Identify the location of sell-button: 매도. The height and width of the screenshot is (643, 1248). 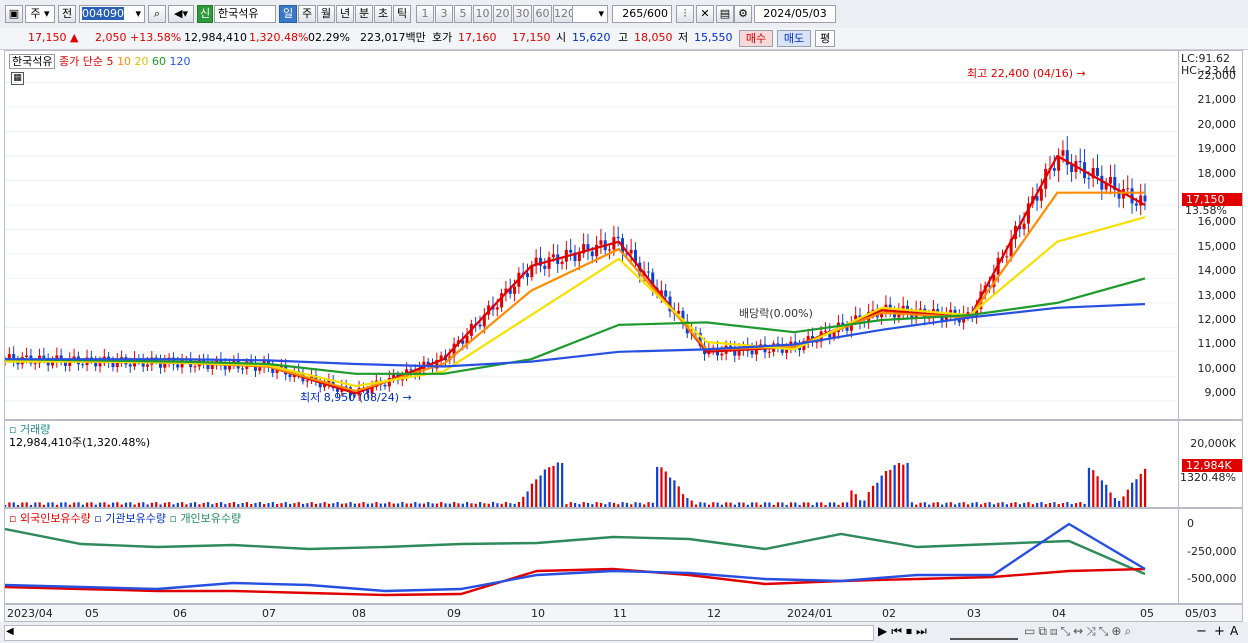
(794, 38).